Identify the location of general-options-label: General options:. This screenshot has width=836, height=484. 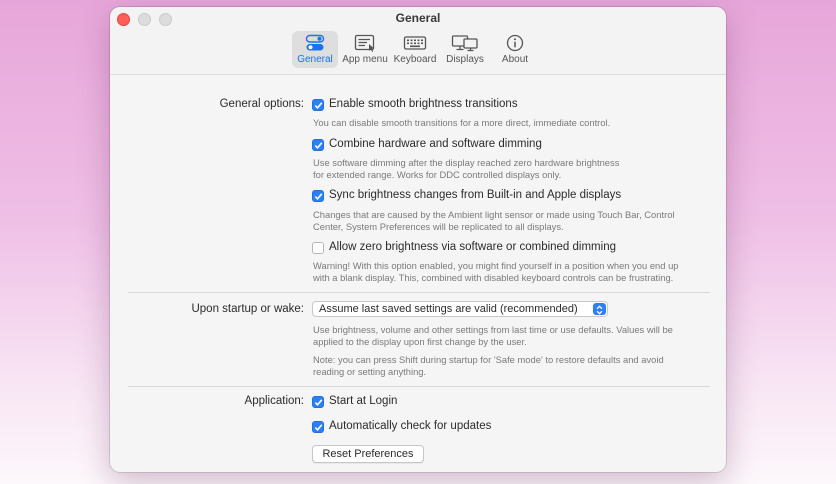
(261, 104).